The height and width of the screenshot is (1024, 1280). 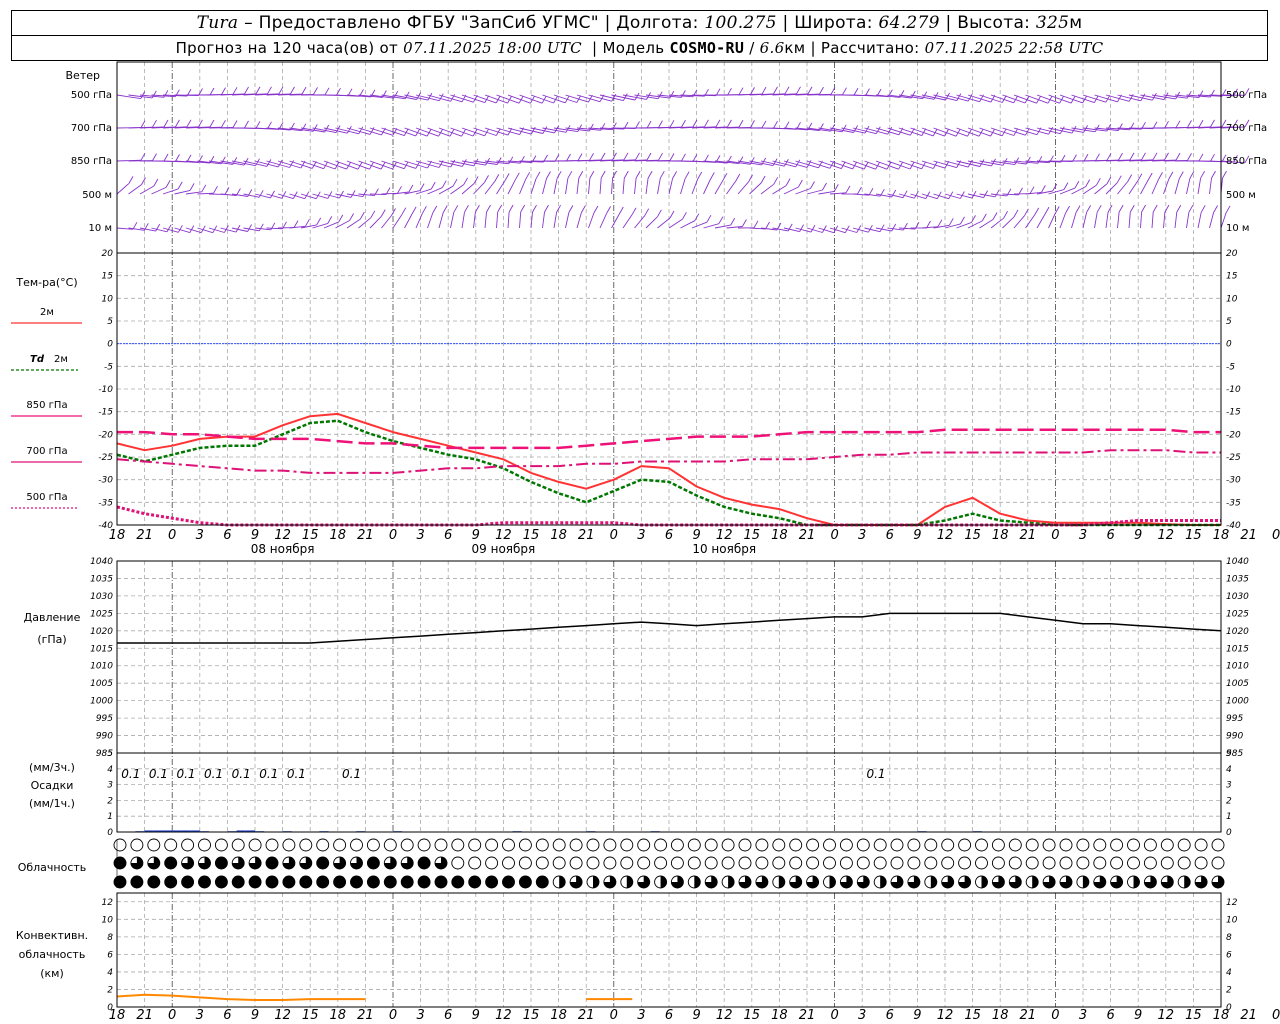 I want to click on conv-ytick-right: 8, so click(x=1229, y=938).